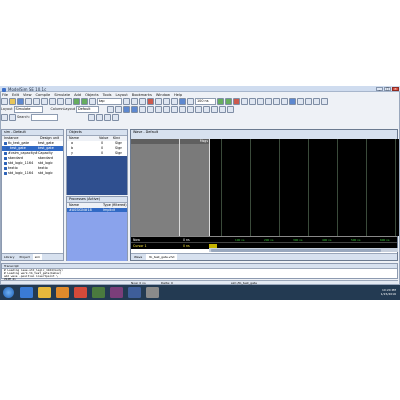 The image size is (400, 400). What do you see at coordinates (136, 239) in the screenshot?
I see `now-label: Now` at bounding box center [136, 239].